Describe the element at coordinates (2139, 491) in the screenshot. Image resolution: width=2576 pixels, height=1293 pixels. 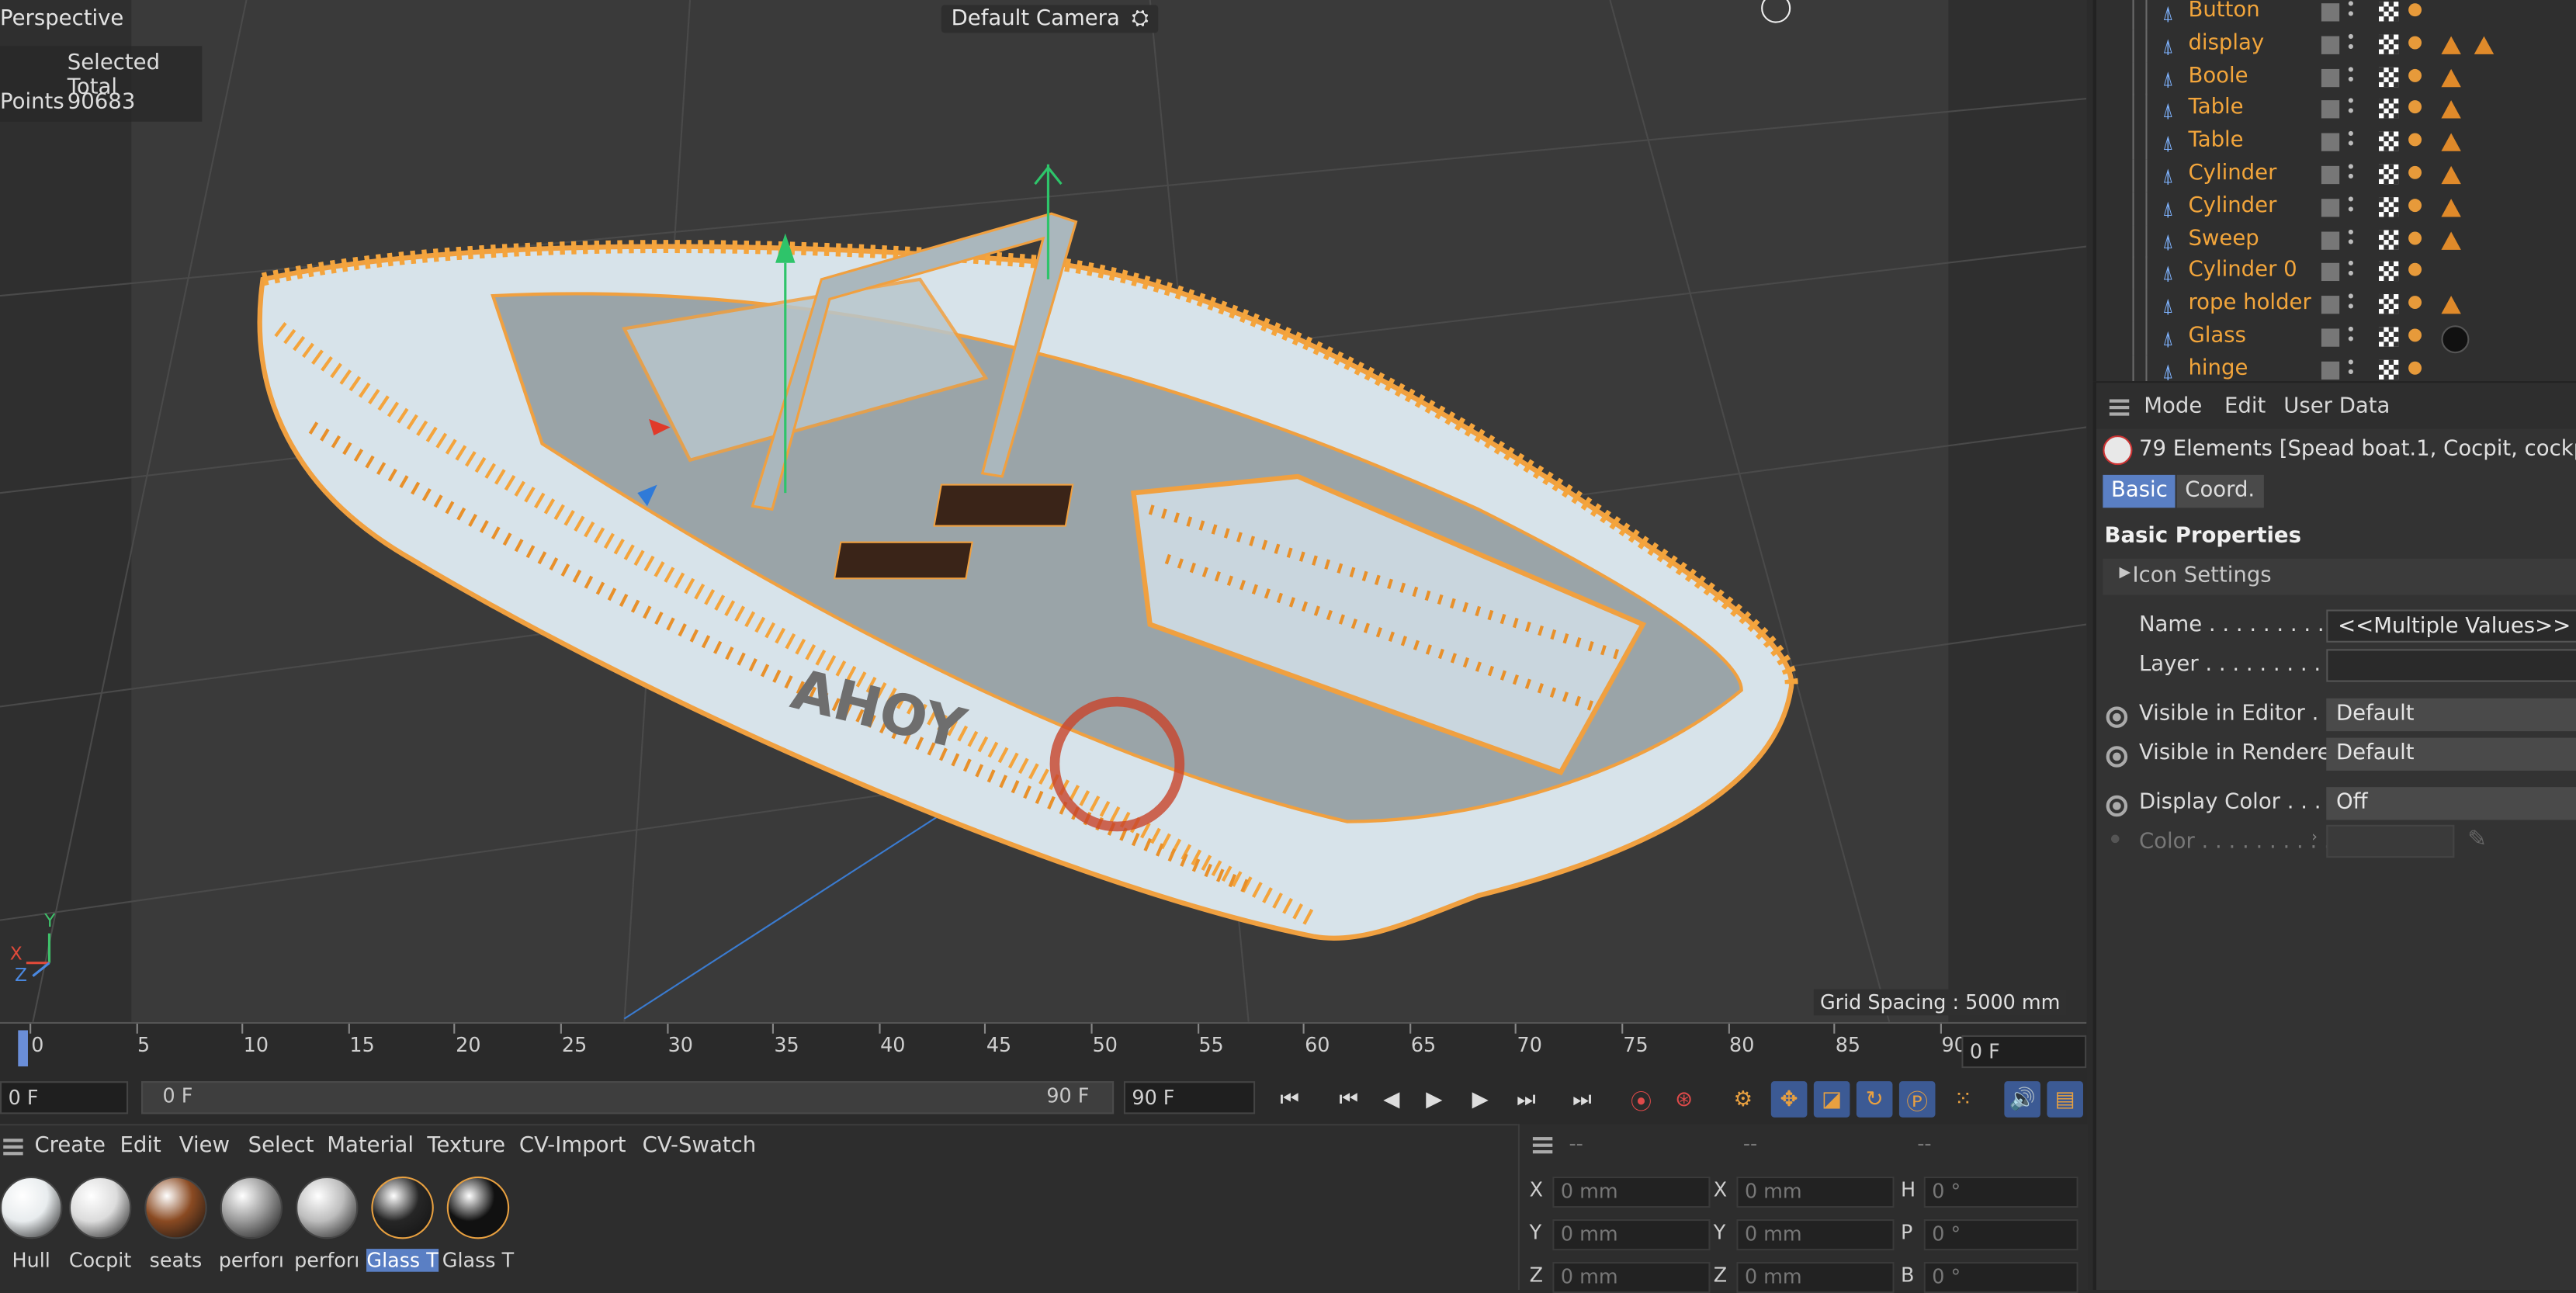
I see `tab-basic: Basic` at that location.